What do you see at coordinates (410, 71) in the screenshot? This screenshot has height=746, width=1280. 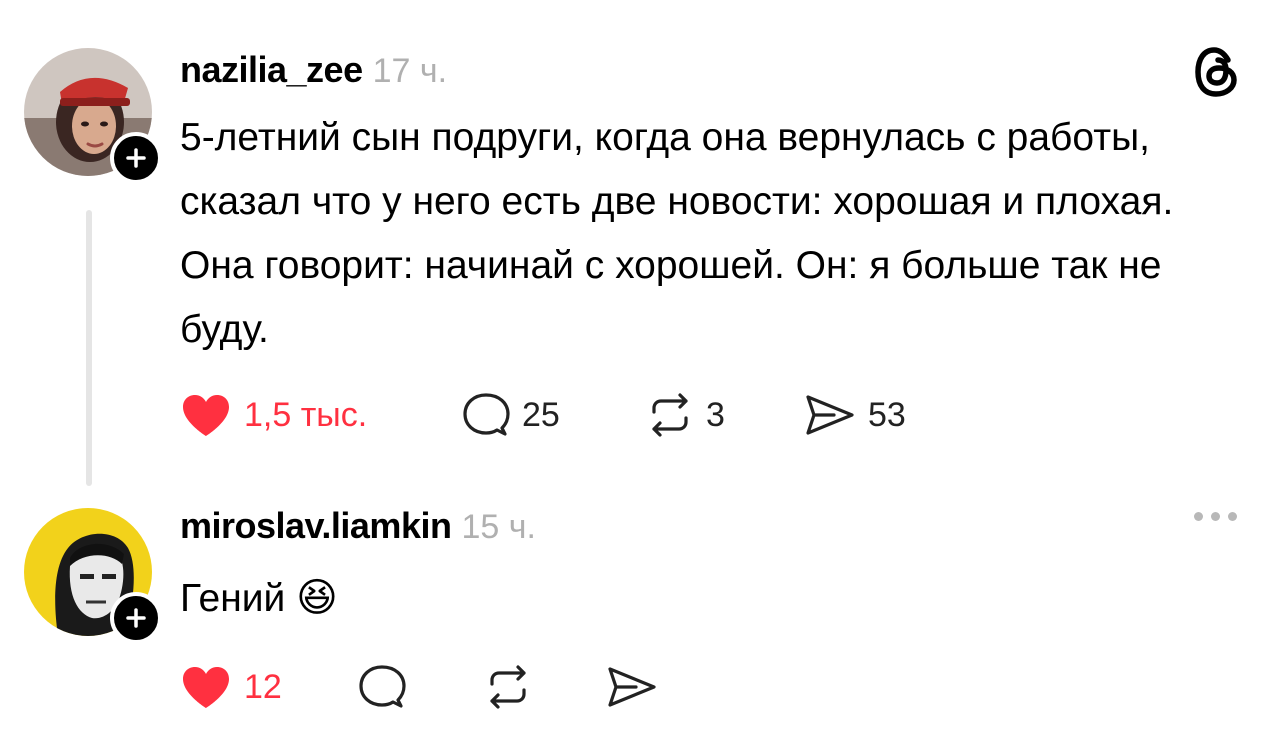 I see `post-time: 17 ч.` at bounding box center [410, 71].